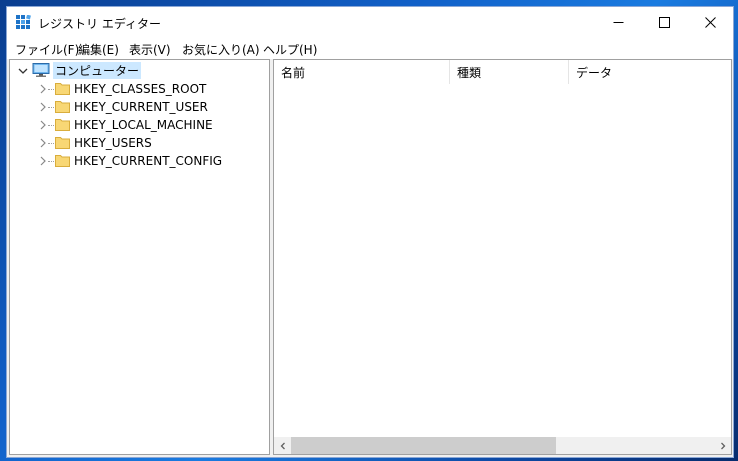 Image resolution: width=738 pixels, height=461 pixels. Describe the element at coordinates (293, 72) in the screenshot. I see `column-header-label: 名前` at that location.